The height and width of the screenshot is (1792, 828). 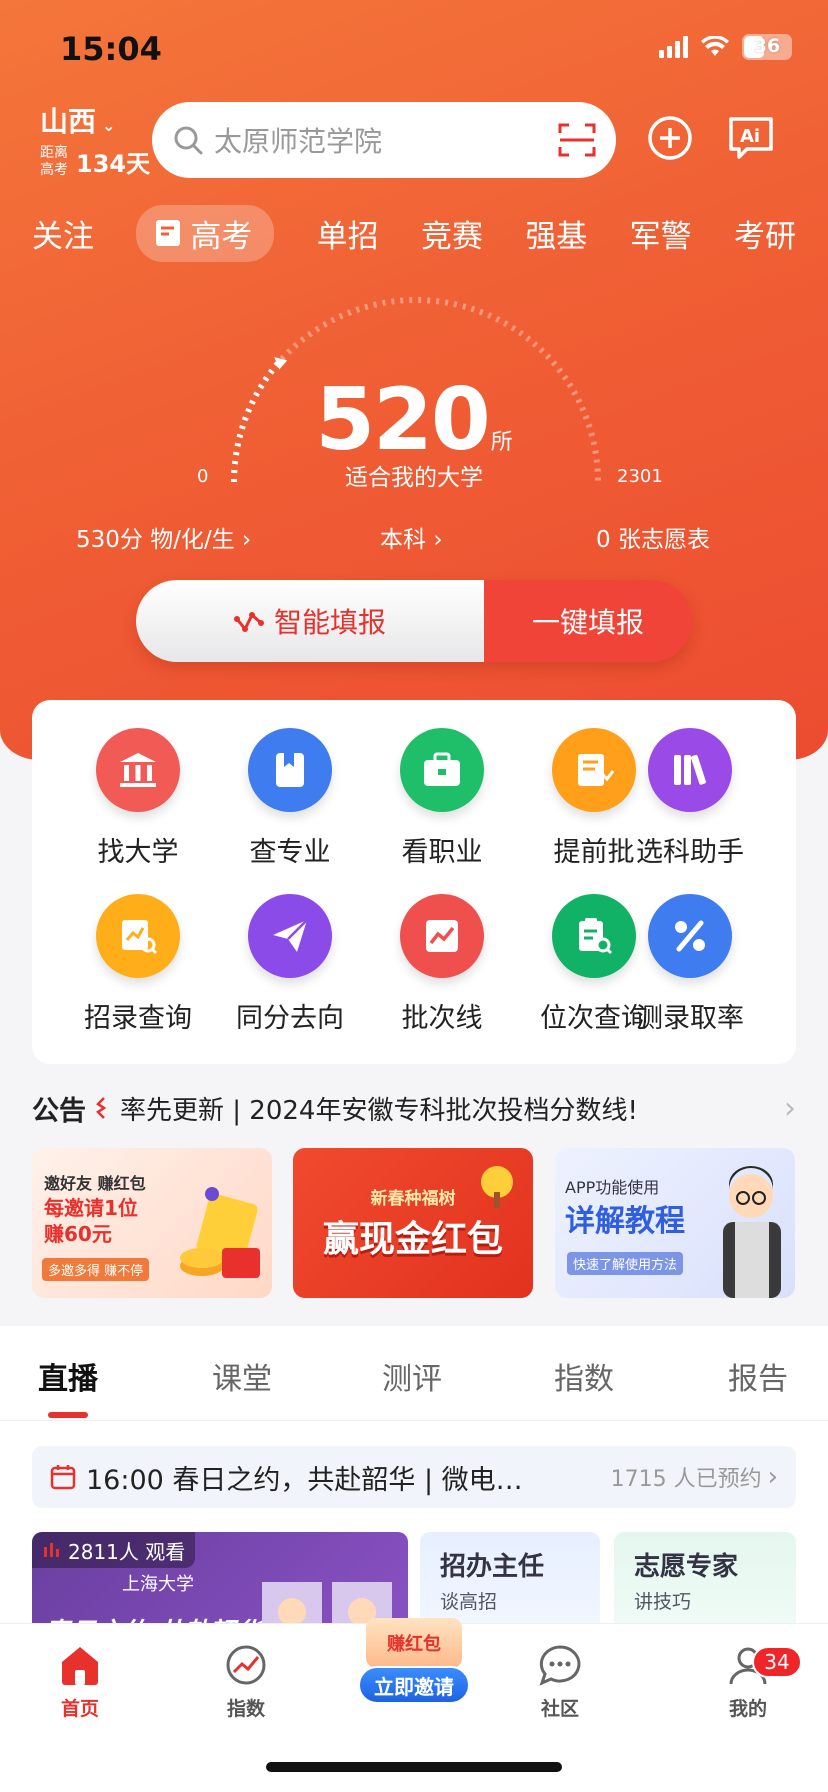 I want to click on speaker-icon, so click(x=101, y=1108).